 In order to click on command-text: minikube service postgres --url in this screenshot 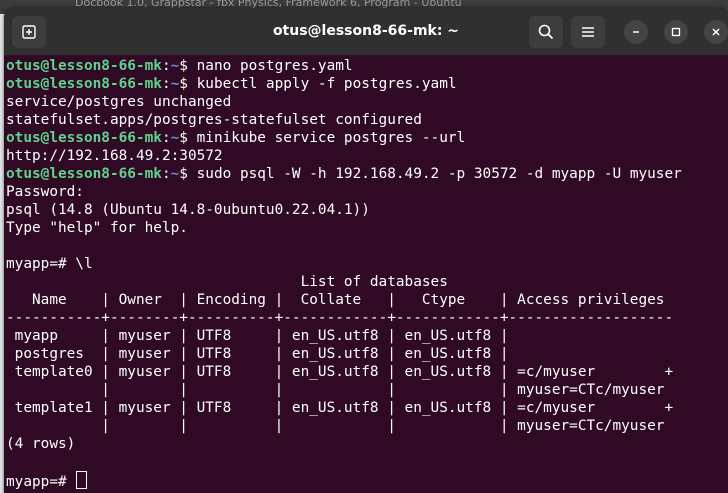, I will do `click(331, 138)`.